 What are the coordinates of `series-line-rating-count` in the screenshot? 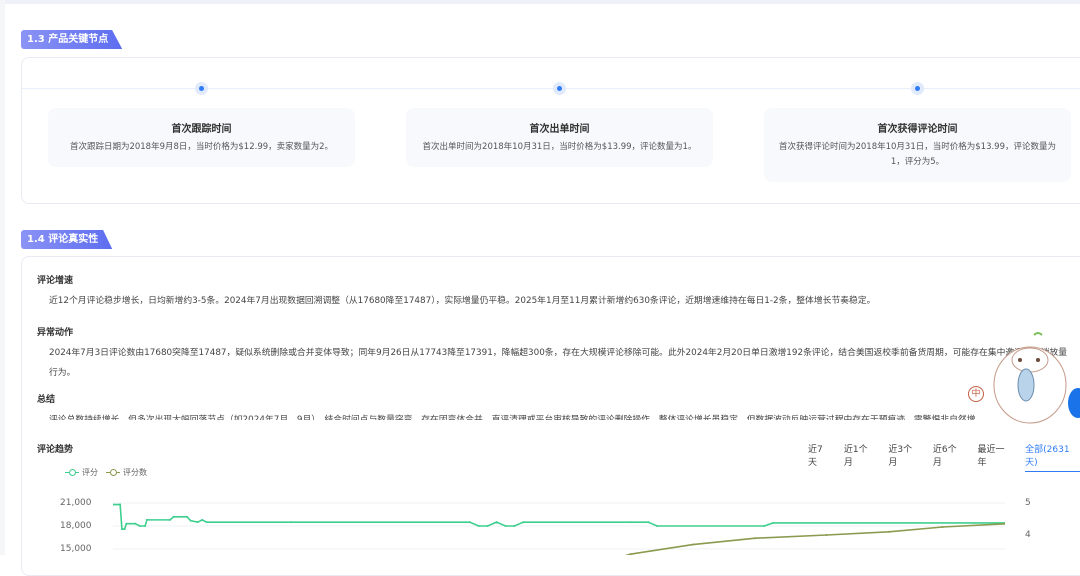 It's located at (814, 539).